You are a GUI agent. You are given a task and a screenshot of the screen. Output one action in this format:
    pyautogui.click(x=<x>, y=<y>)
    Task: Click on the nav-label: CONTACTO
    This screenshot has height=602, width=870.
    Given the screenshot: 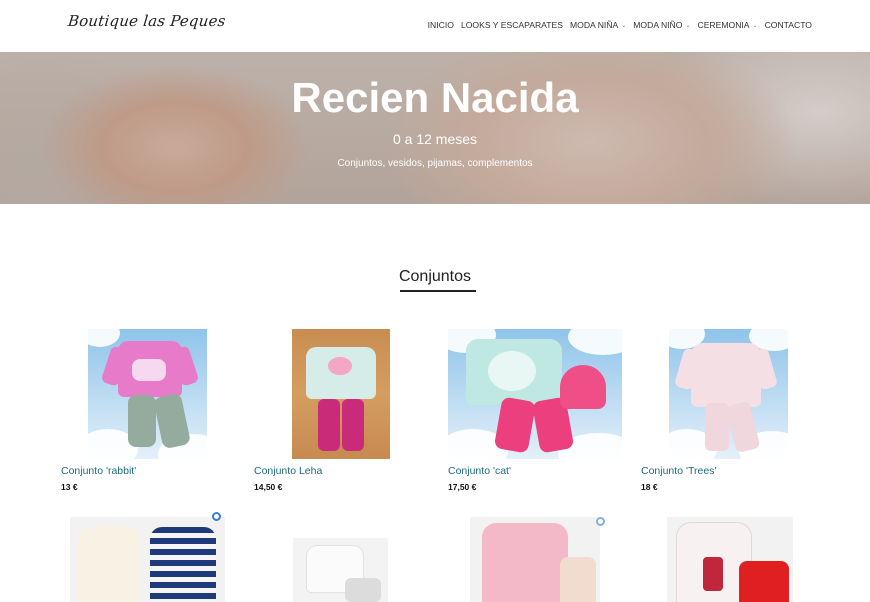 What is the action you would take?
    pyautogui.click(x=788, y=25)
    